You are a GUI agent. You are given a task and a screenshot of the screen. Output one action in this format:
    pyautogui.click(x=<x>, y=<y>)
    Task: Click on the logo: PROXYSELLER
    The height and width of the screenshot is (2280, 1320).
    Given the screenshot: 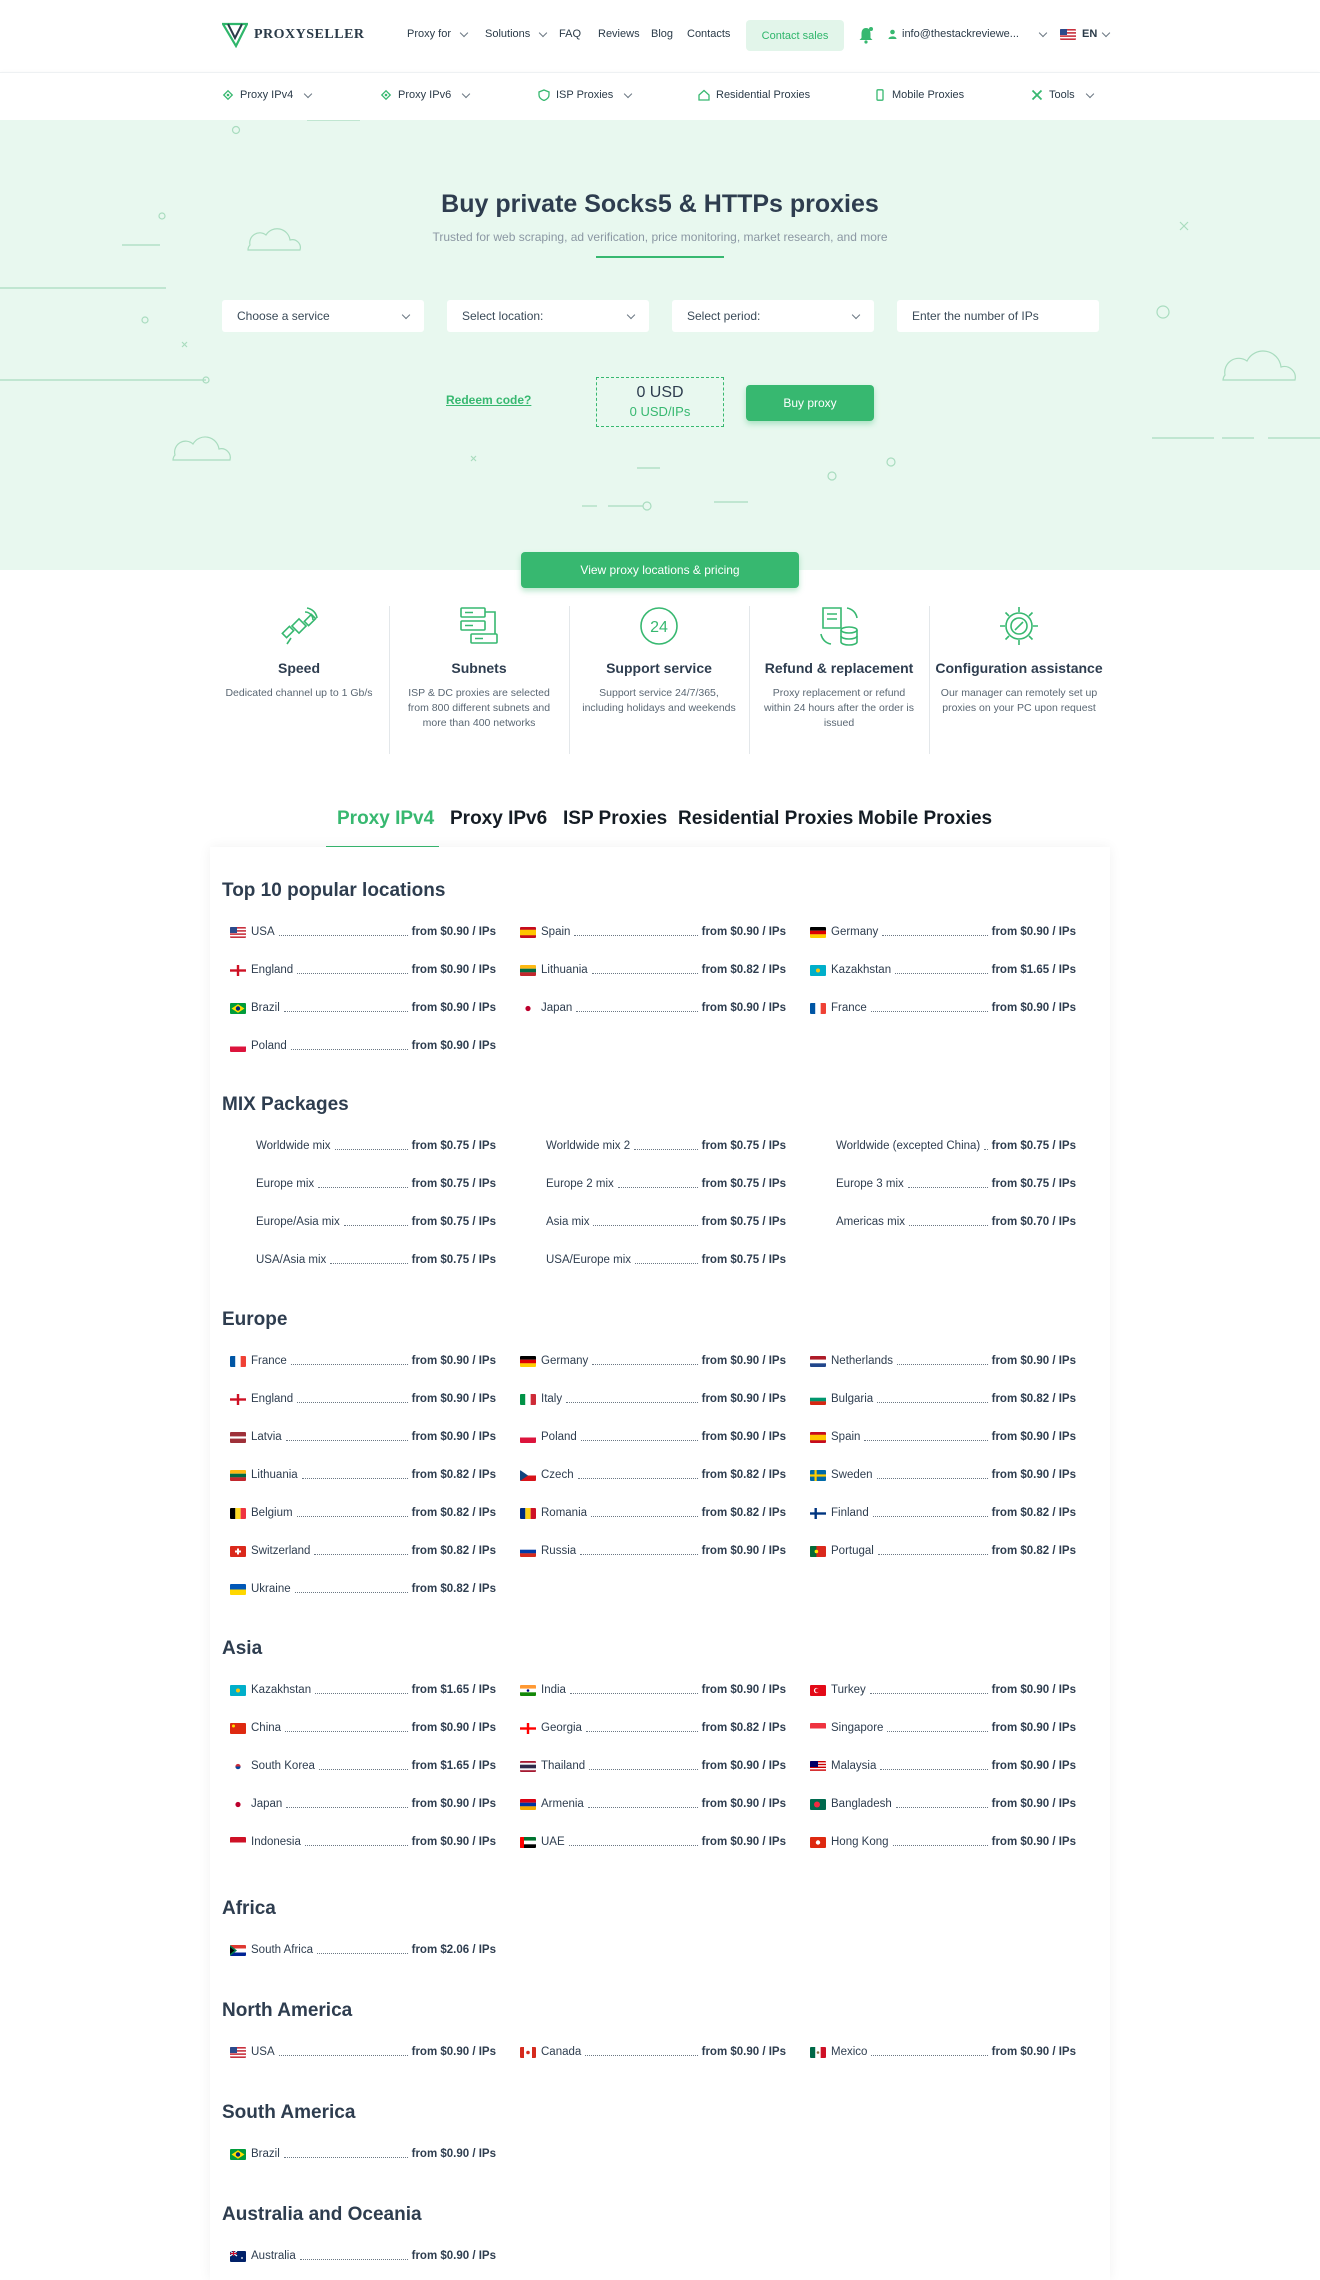 What is the action you would take?
    pyautogui.click(x=293, y=35)
    